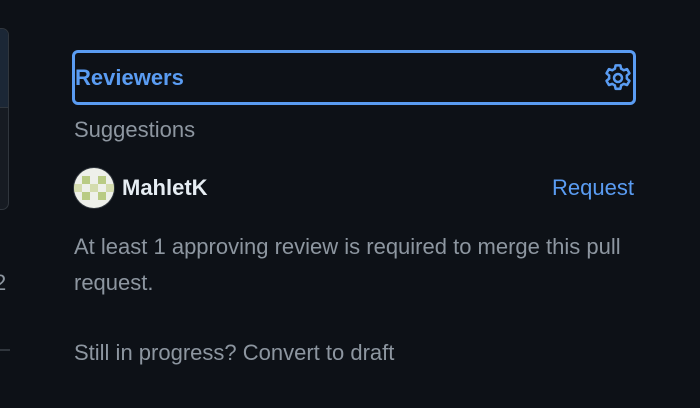 This screenshot has height=408, width=700. What do you see at coordinates (354, 77) in the screenshot?
I see `reviewers-header-button: Reviewers` at bounding box center [354, 77].